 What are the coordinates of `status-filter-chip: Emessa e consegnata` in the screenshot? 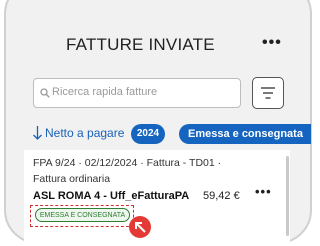 It's located at (245, 134).